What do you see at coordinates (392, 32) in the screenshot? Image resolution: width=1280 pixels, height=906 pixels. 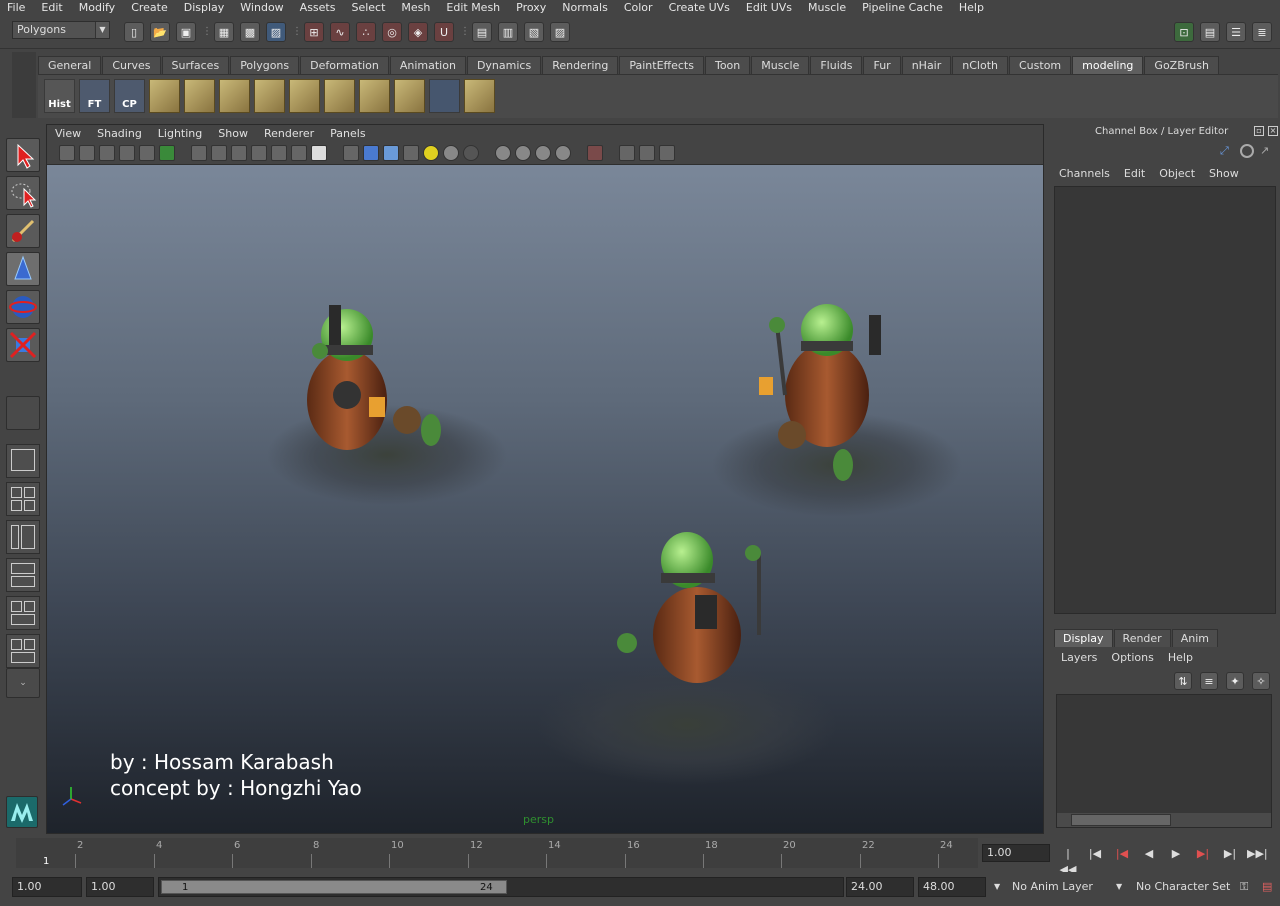 I see `snap-view-plane-icon: ◎` at bounding box center [392, 32].